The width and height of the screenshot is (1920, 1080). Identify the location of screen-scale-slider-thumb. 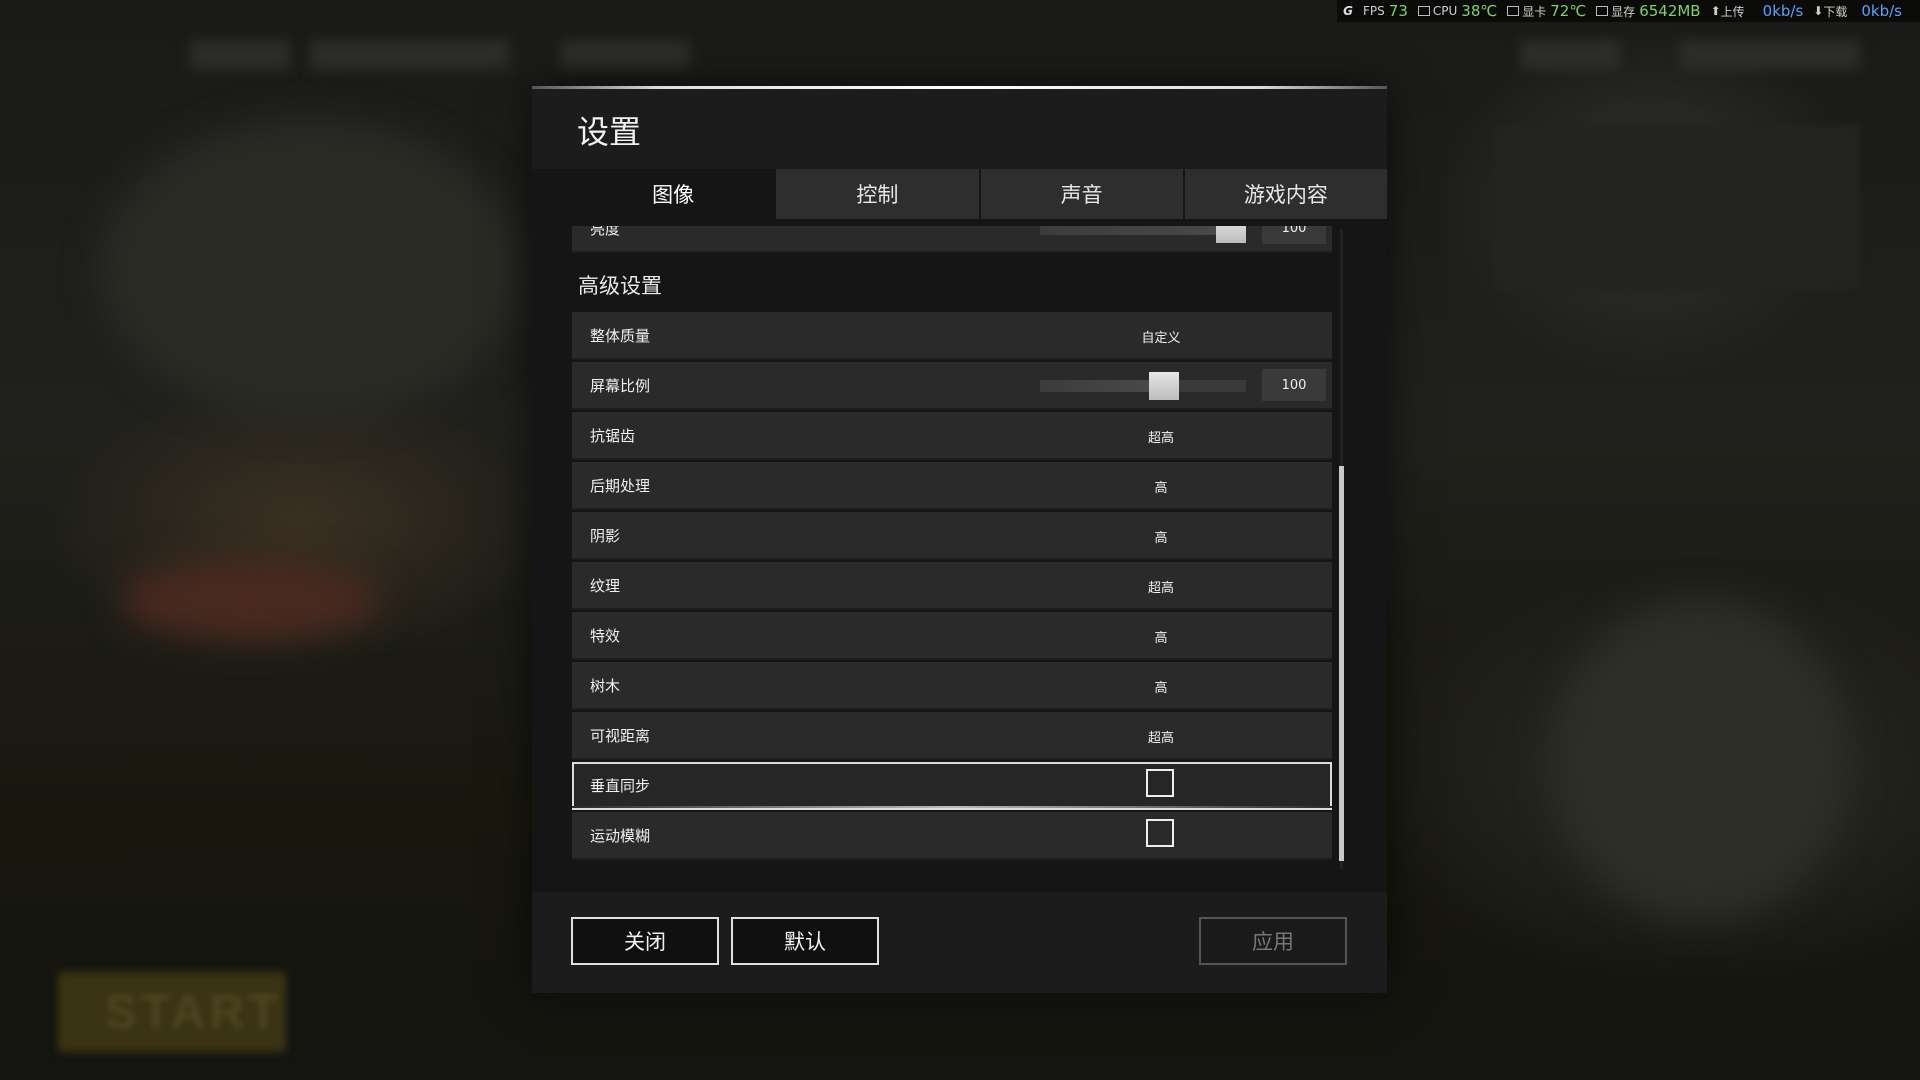
(1164, 386).